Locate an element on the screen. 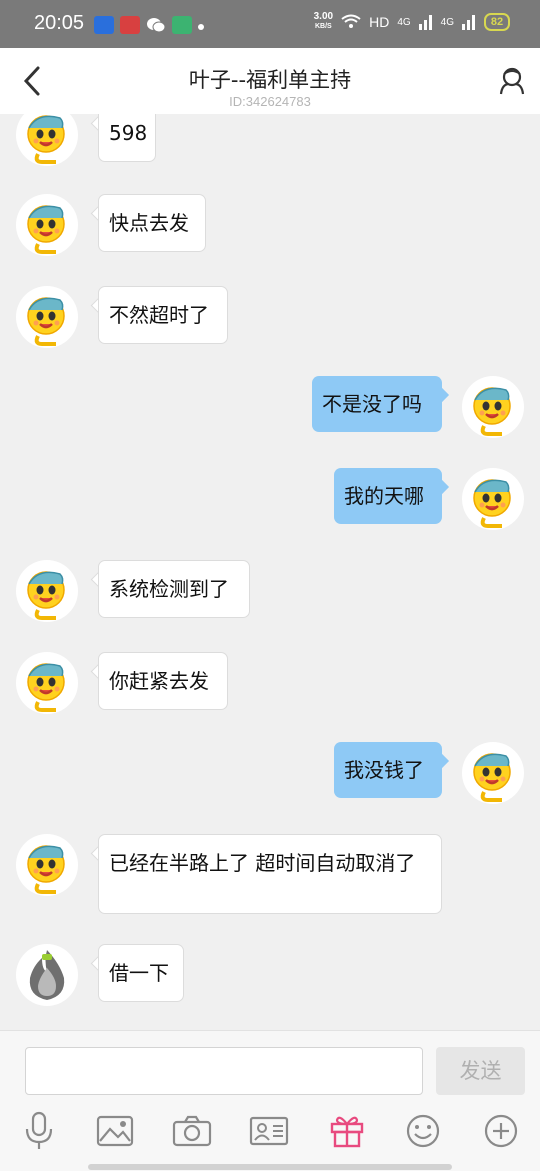  wechat-icon is located at coordinates (156, 25).